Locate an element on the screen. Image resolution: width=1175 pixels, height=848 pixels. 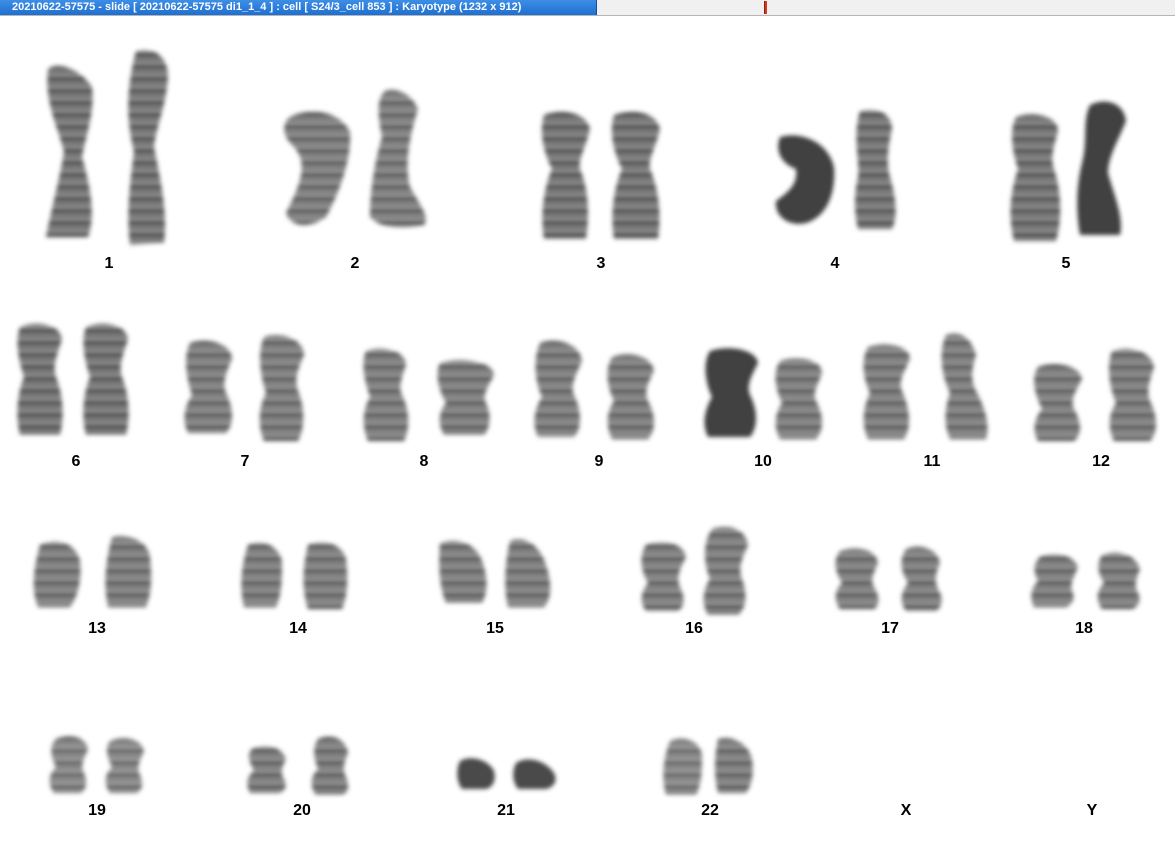
label-chromosome-x: X is located at coordinates (906, 810).